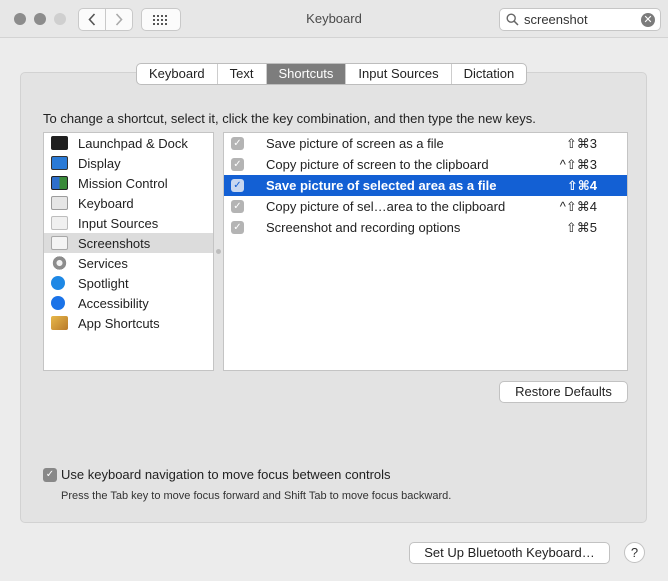  Describe the element at coordinates (59, 243) in the screenshot. I see `screenshots-icon` at that location.